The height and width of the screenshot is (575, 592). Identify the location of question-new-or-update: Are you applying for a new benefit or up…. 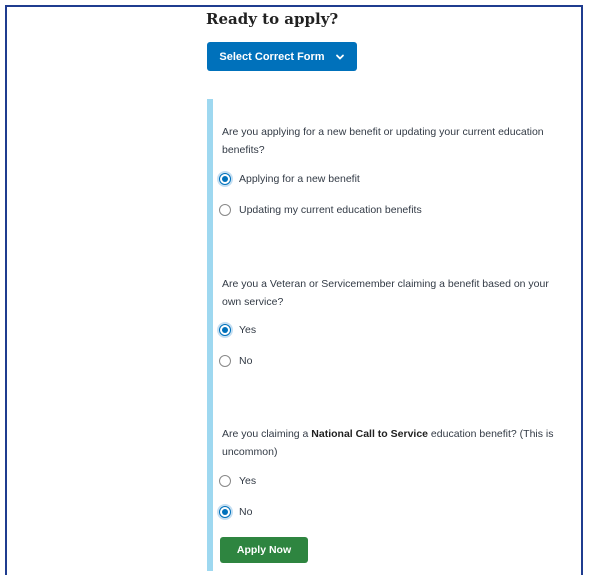
(383, 141).